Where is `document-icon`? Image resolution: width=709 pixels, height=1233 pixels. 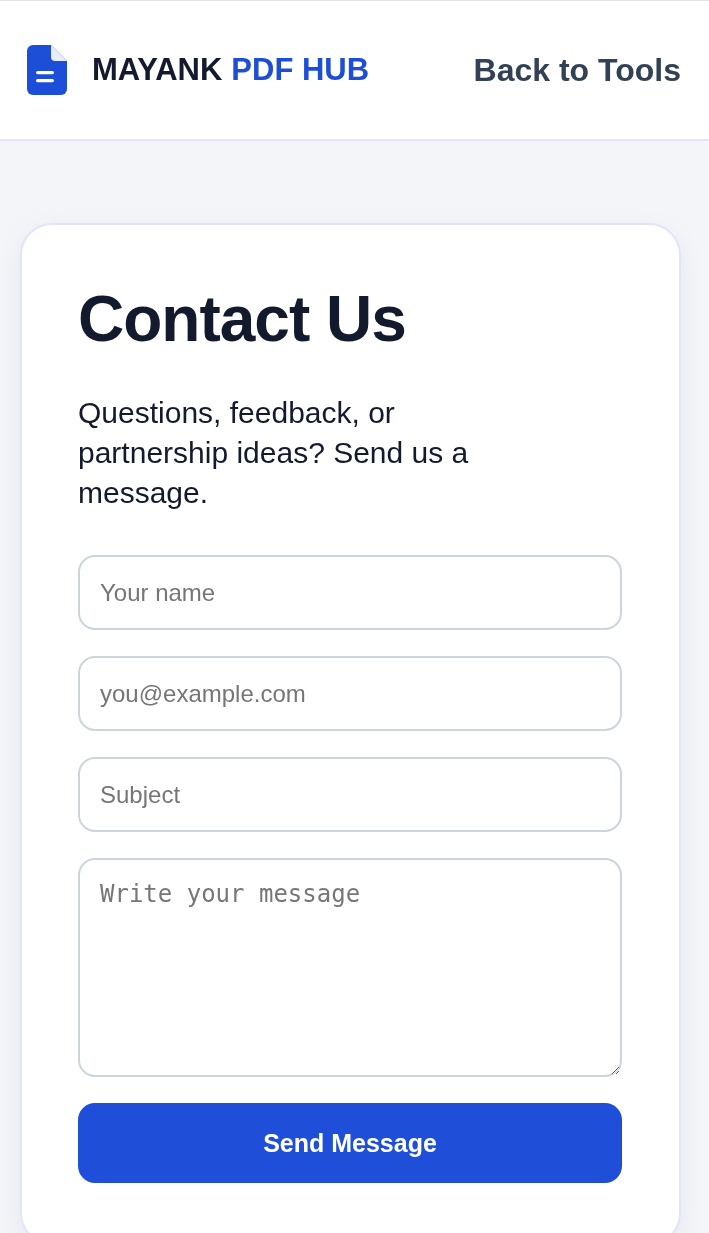 document-icon is located at coordinates (47, 70).